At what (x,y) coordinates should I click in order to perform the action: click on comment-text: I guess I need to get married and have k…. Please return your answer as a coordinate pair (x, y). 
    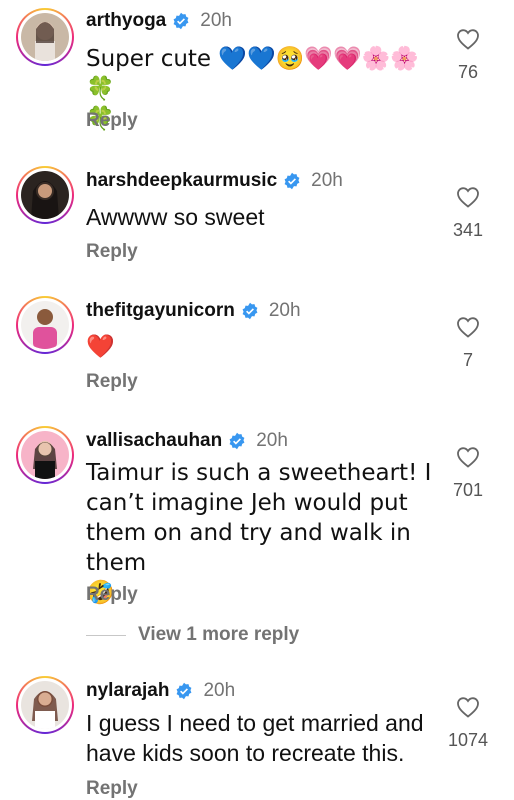
    Looking at the image, I should click on (255, 738).